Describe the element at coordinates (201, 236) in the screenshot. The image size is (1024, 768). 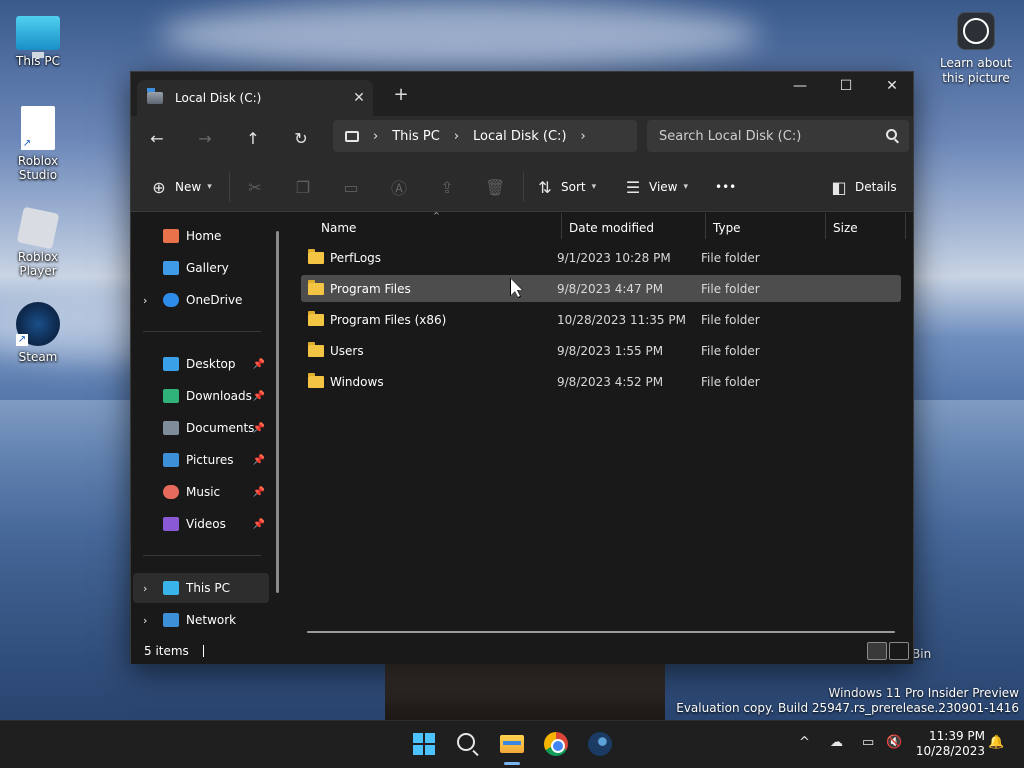
I see `sidebar-item-home: Home` at that location.